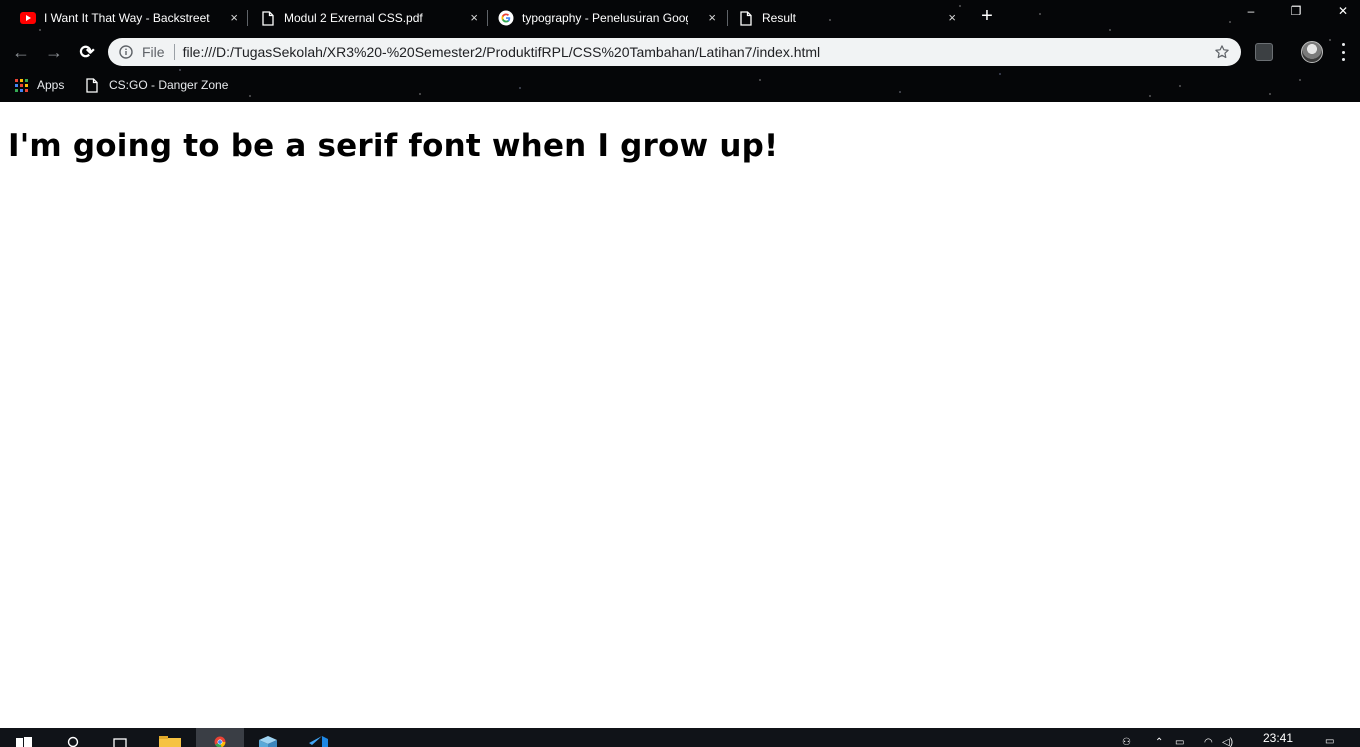 The image size is (1360, 747). What do you see at coordinates (1208, 742) in the screenshot?
I see `wifi-icon: ◠` at bounding box center [1208, 742].